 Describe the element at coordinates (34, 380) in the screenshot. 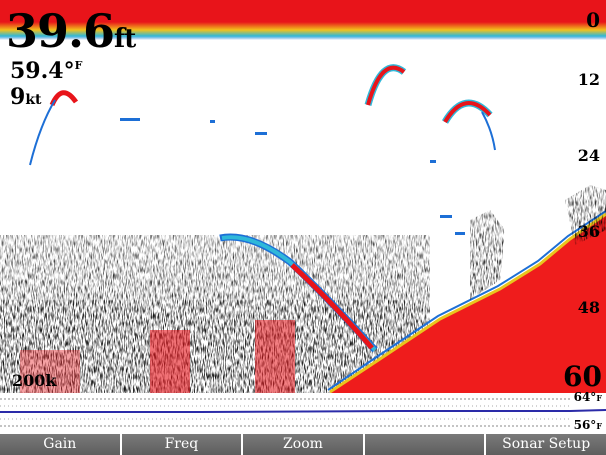

I see `frequency-label: 200k` at that location.